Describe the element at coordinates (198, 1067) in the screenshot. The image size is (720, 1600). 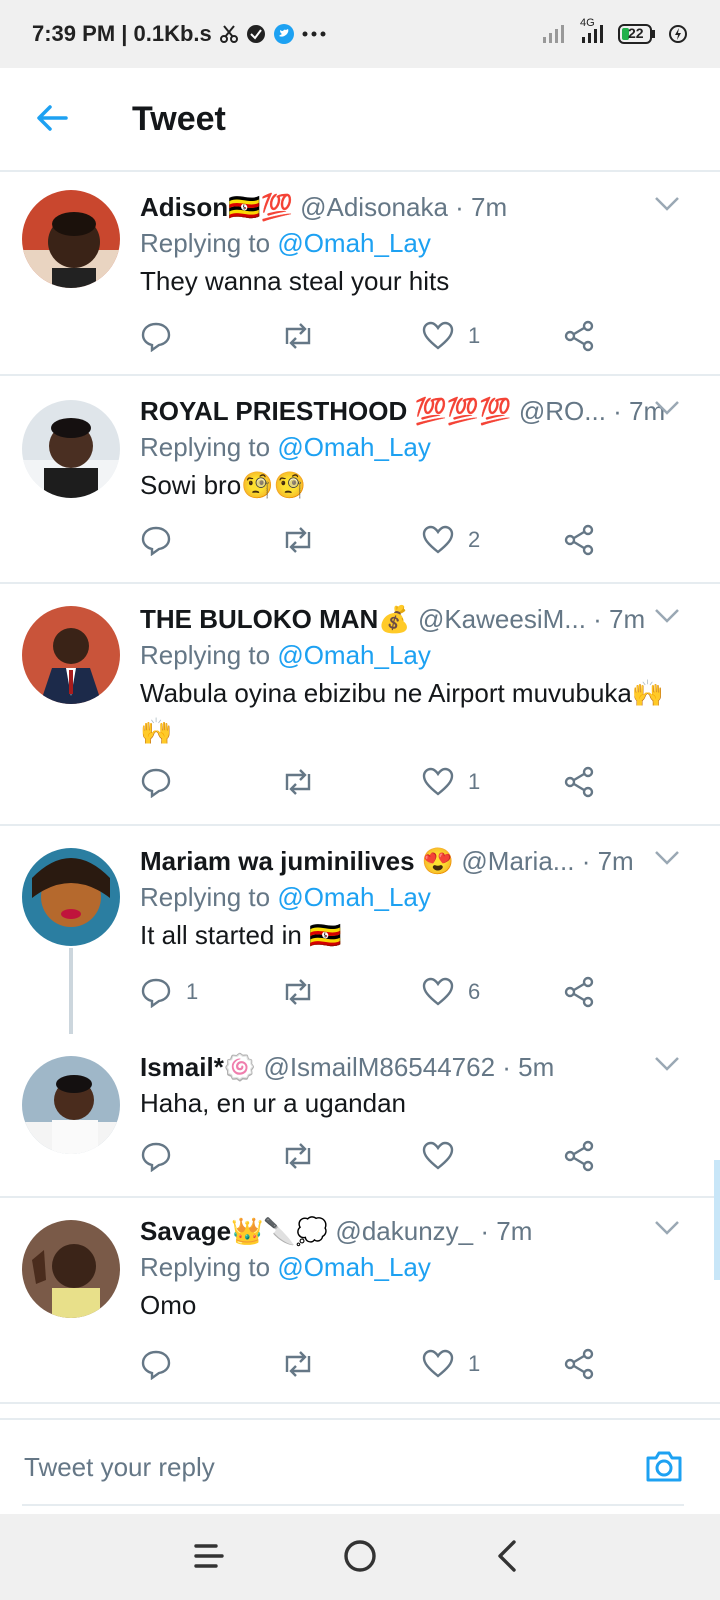
I see `display-name: Ismail*🍥` at that location.